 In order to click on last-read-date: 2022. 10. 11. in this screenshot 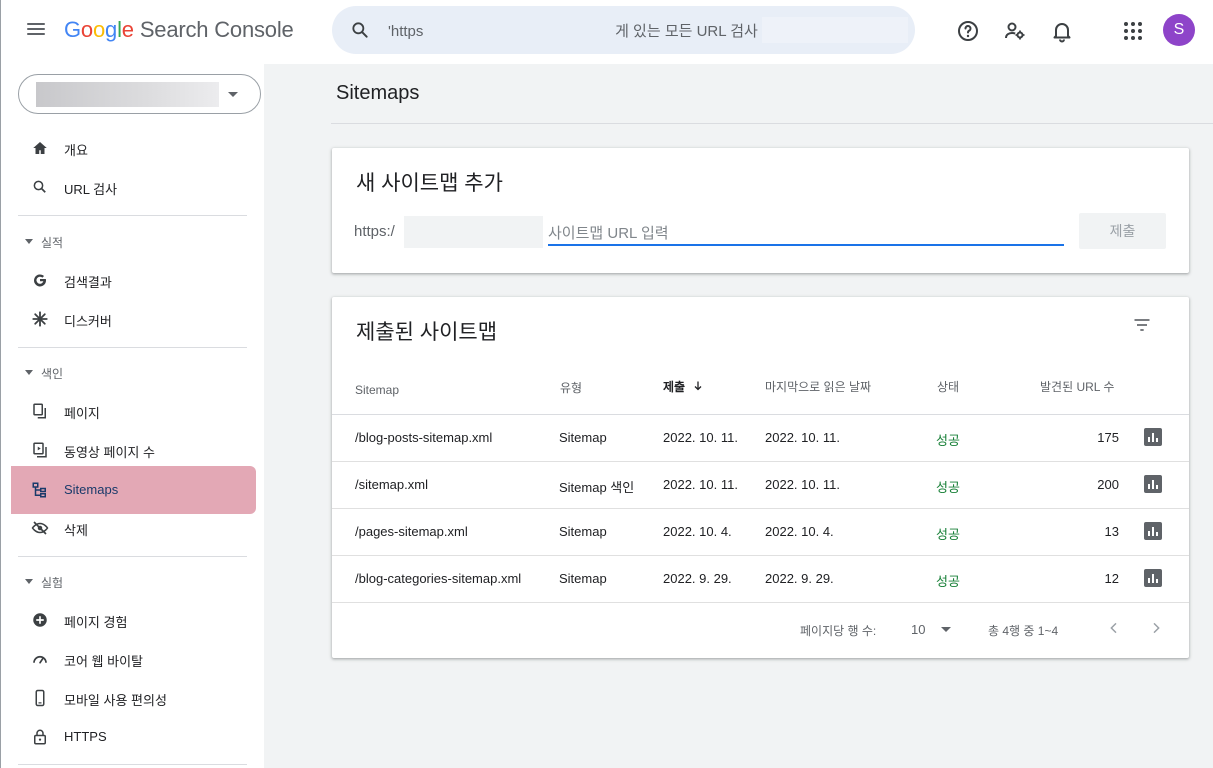, I will do `click(802, 437)`.